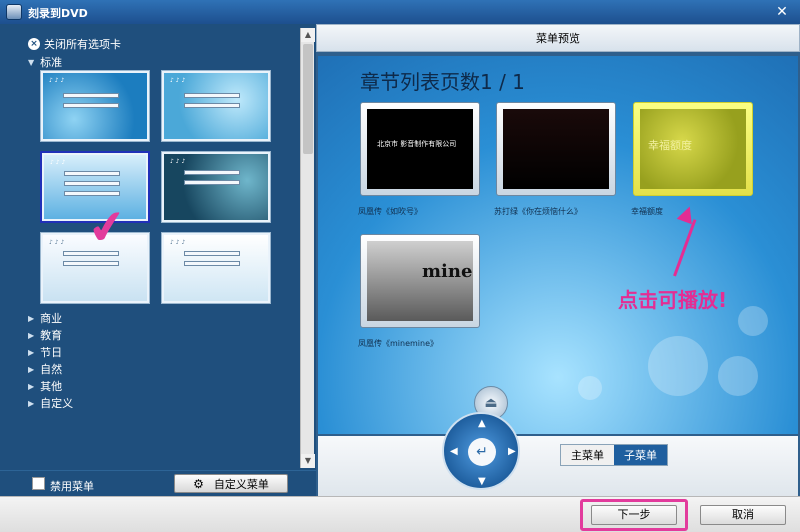 This screenshot has height=532, width=800. What do you see at coordinates (45, 386) in the screenshot?
I see `category-other: ▶ 其他` at bounding box center [45, 386].